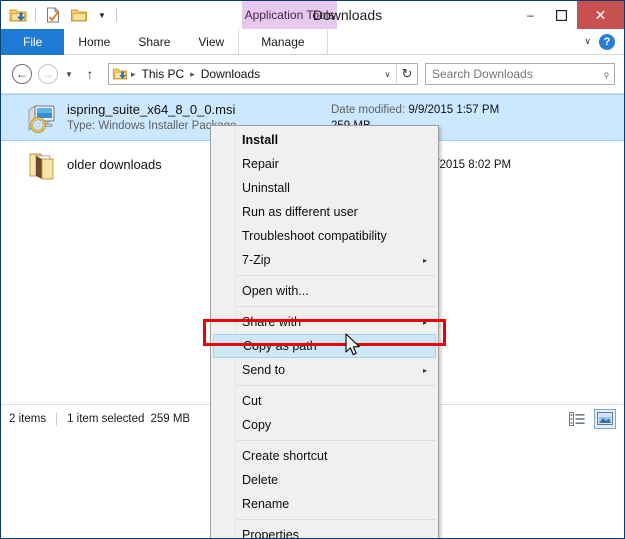  I want to click on ribbon-tab-bar: File Home Share View Manage ∨ ?, so click(312, 42).